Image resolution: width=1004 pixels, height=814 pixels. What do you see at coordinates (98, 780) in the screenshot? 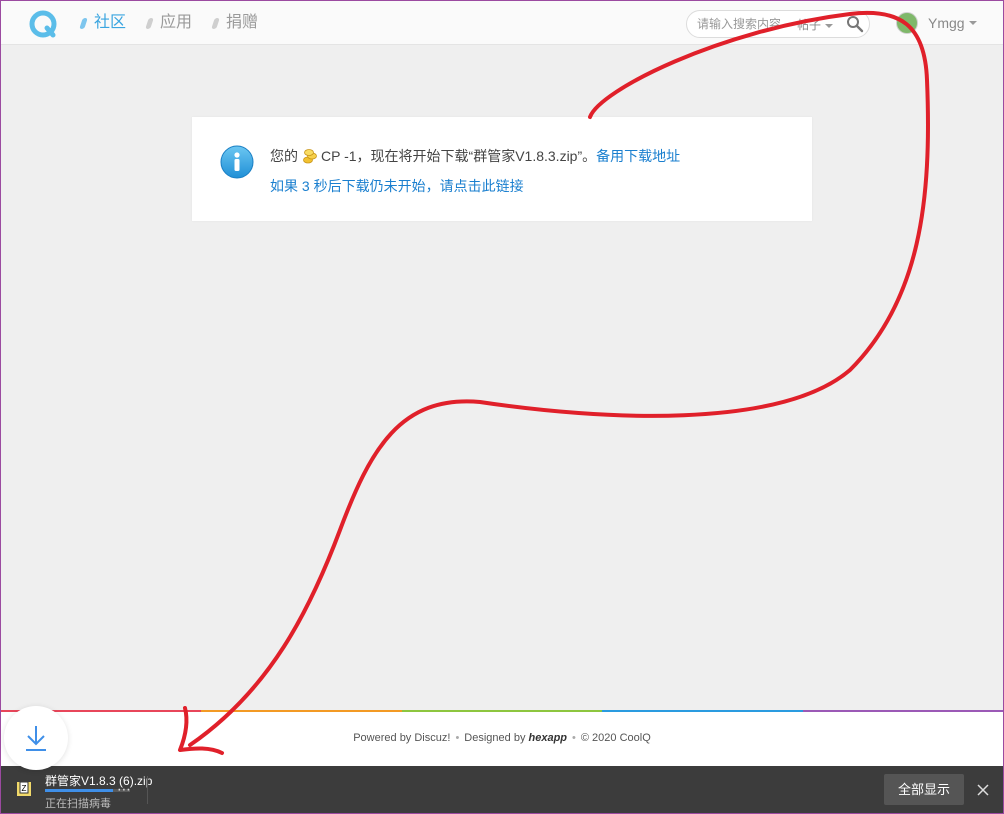
I see `download-filename: 群管家V1.8.3 (6).zip` at bounding box center [98, 780].